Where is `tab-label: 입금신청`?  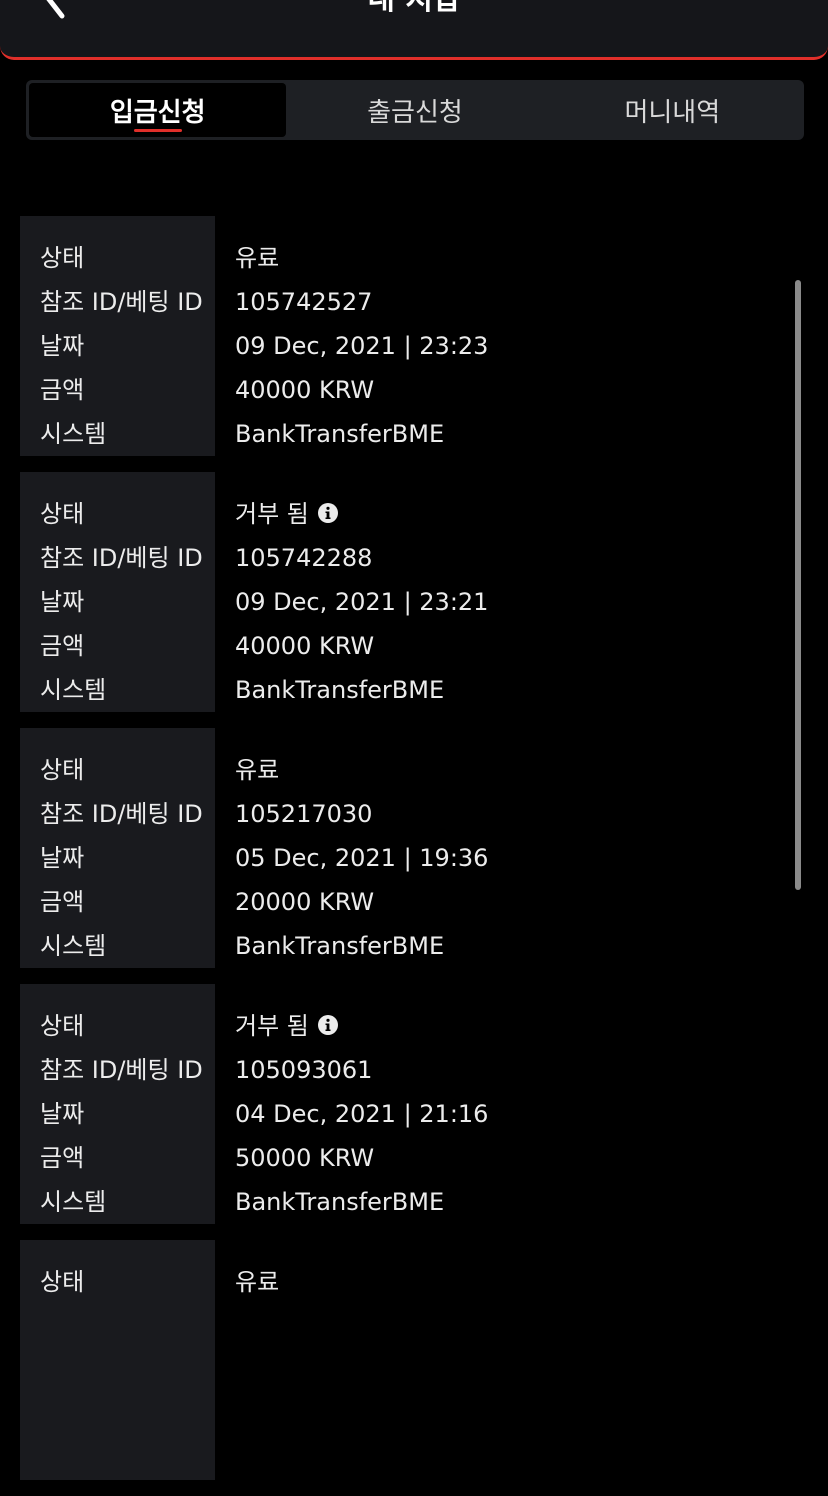 tab-label: 입금신청 is located at coordinates (157, 112).